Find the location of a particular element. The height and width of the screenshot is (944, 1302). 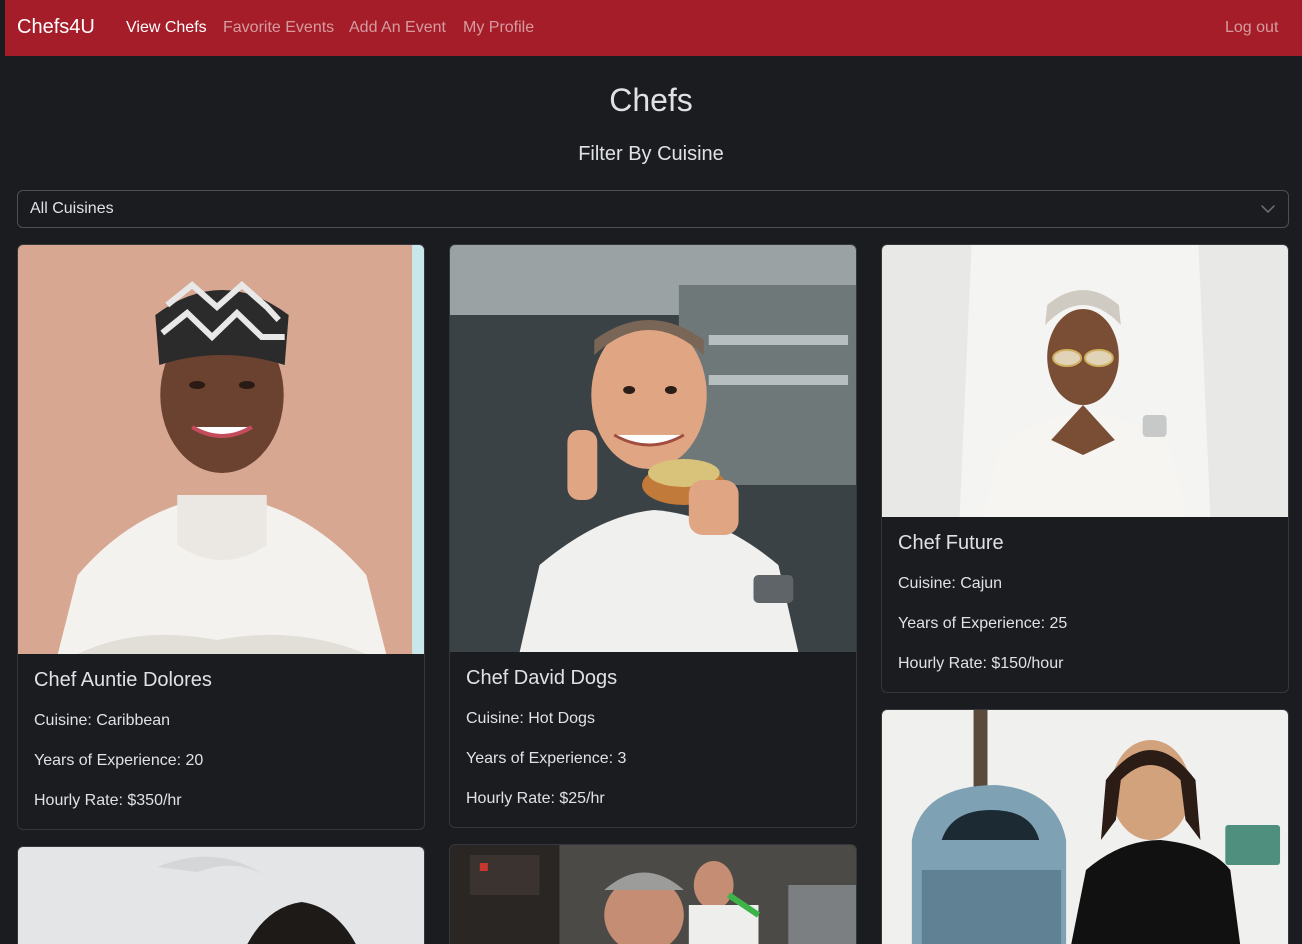

nav-link-favorite-events: Favorite Events is located at coordinates (278, 28).